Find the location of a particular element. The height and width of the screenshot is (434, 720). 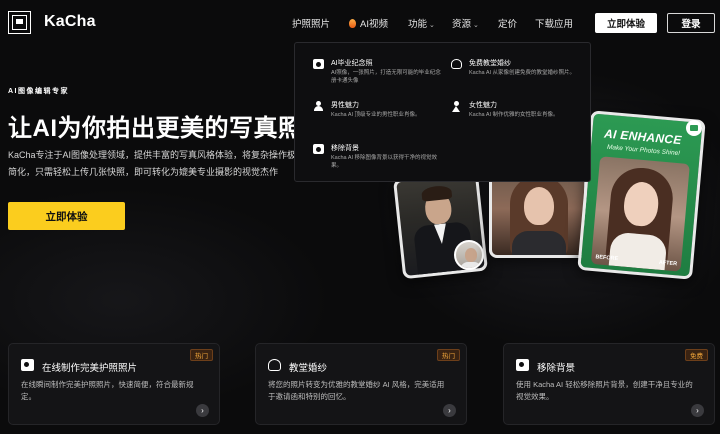

dropdown-item-desc: Kacha AI 从家像创建免费的教堂婚纱照片。 is located at coordinates (522, 73).